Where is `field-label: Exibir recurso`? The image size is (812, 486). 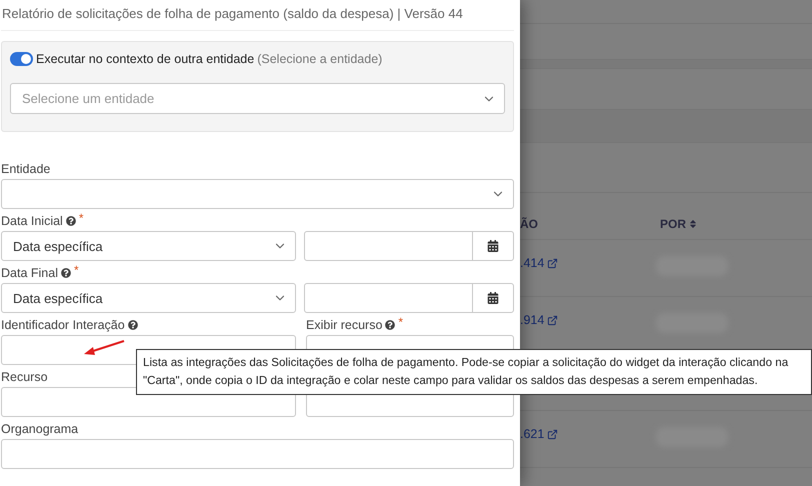 field-label: Exibir recurso is located at coordinates (344, 325).